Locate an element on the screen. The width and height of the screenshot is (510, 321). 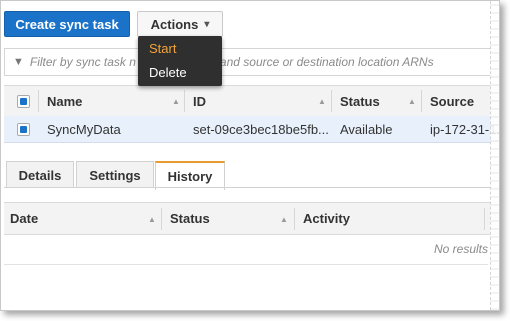
column-header-status-label: Status is located at coordinates (360, 101).